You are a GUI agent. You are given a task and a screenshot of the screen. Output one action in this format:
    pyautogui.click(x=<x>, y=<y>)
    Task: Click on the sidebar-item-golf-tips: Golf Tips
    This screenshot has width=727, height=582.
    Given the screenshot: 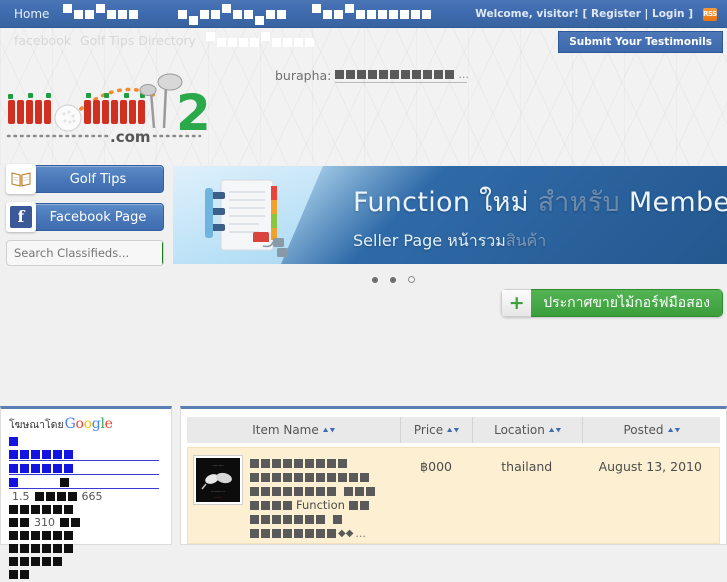 What is the action you would take?
    pyautogui.click(x=85, y=179)
    